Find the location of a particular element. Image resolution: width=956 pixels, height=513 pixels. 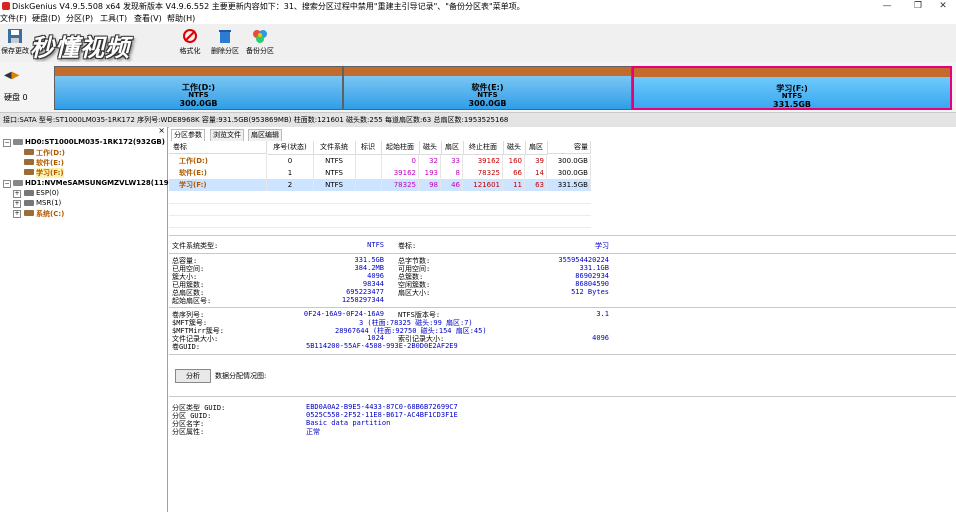

delete-partition-button: 删除分区 is located at coordinates (225, 44).